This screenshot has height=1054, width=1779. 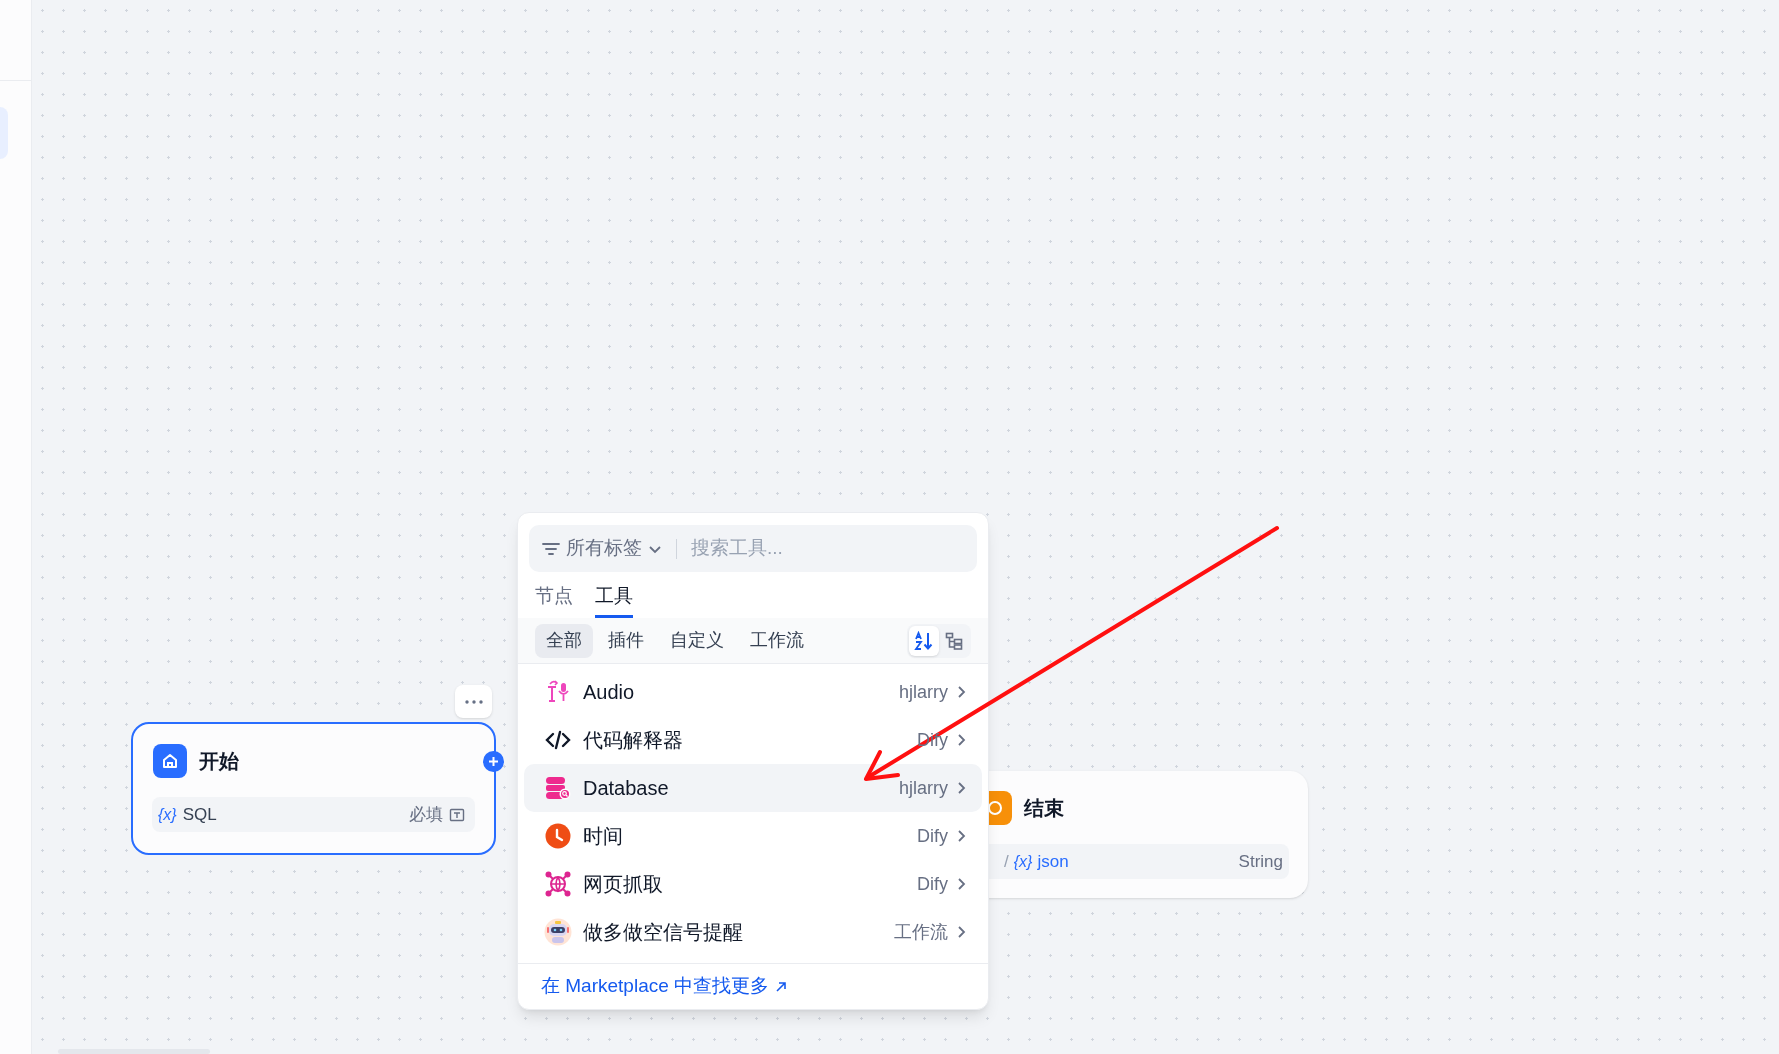 I want to click on category-tab: 插件, so click(x=626, y=640).